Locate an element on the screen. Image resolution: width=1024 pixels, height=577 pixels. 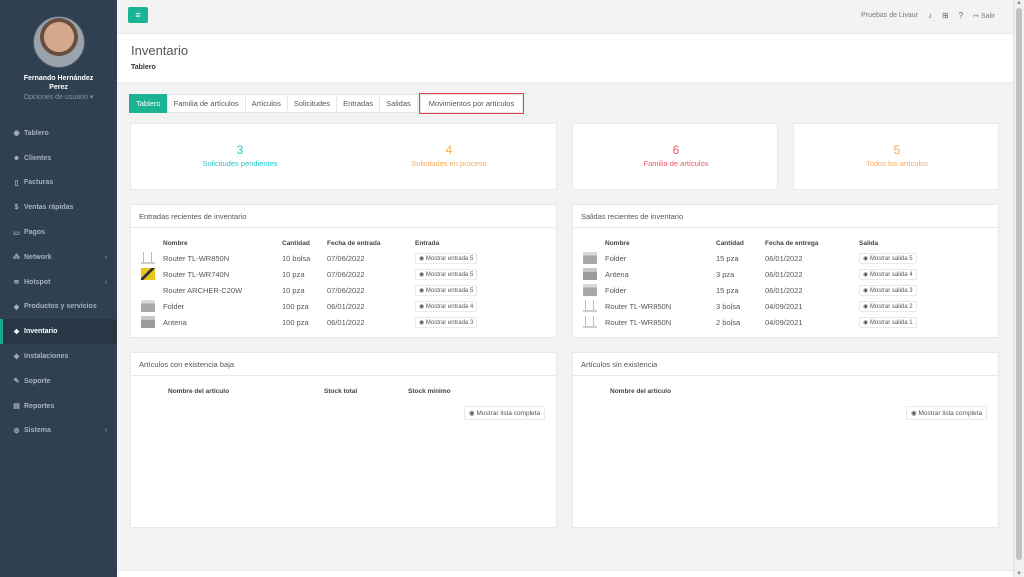
todos-articulos-stat: 5 Todos los artículos is located at coordinates (897, 155).